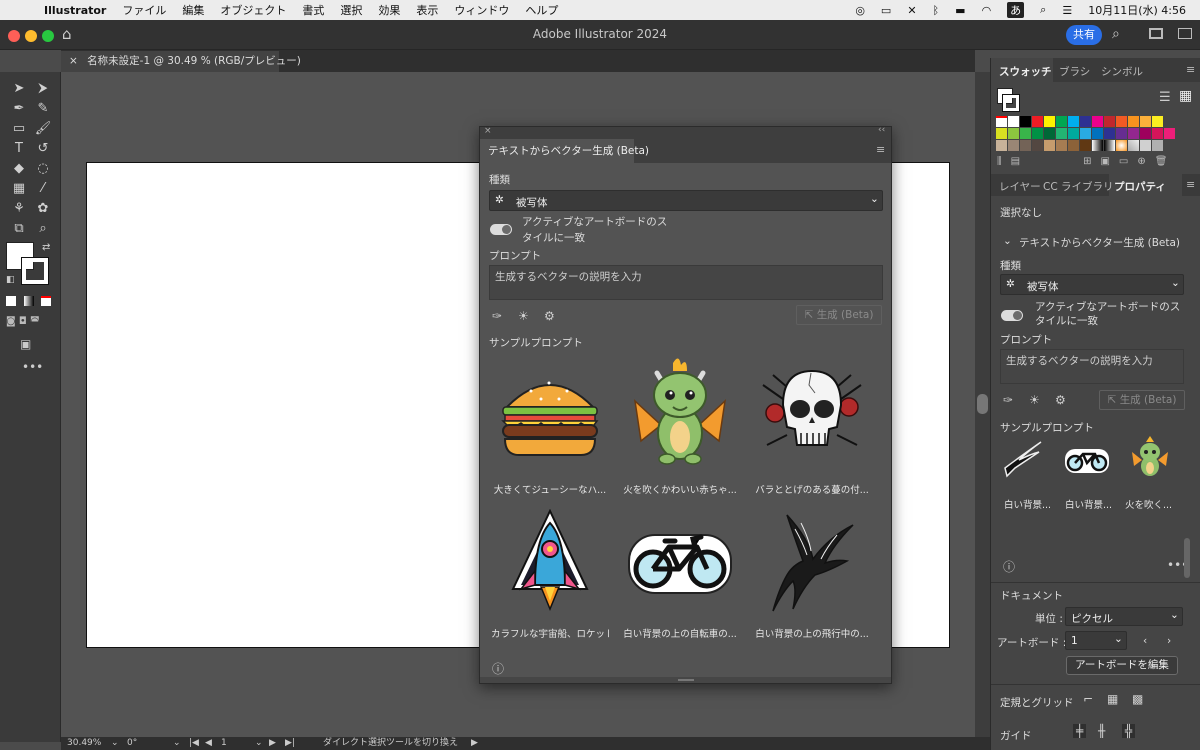 The width and height of the screenshot is (1200, 750). What do you see at coordinates (73, 61) in the screenshot?
I see `close-tab-icon: ×` at bounding box center [73, 61].